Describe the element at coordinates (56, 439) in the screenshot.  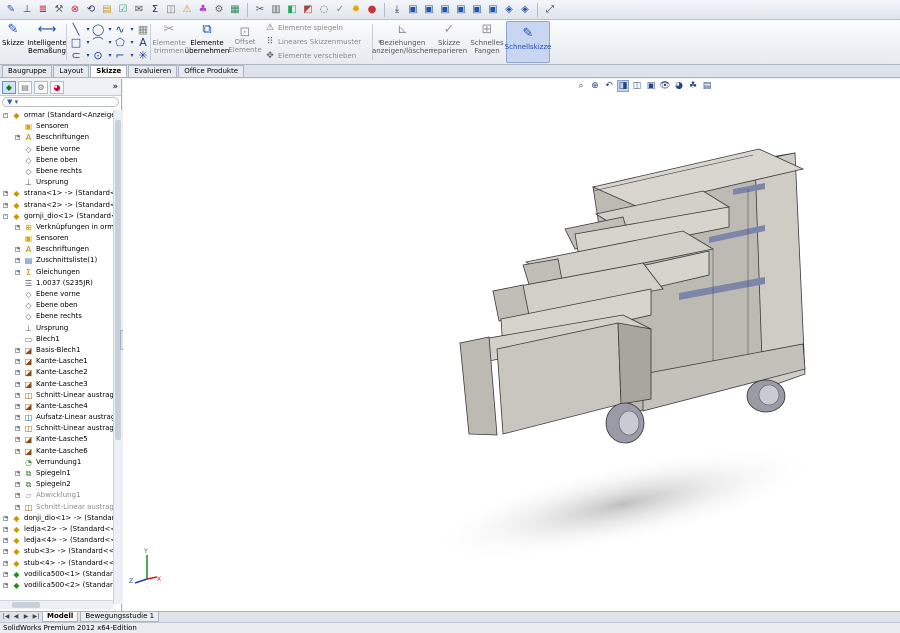
I see `tree-item: + ◪ Kante-Lasche5` at that location.